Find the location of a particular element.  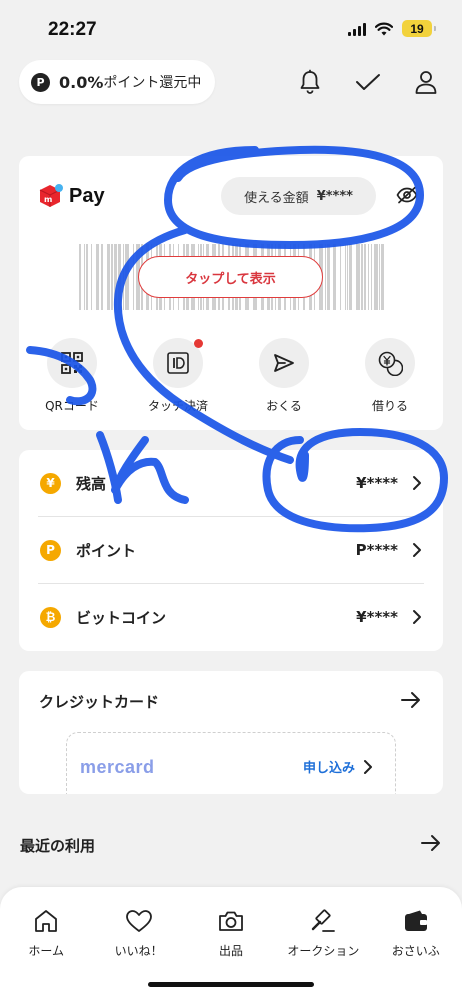

pay-logo-text: Pay is located at coordinates (87, 195).